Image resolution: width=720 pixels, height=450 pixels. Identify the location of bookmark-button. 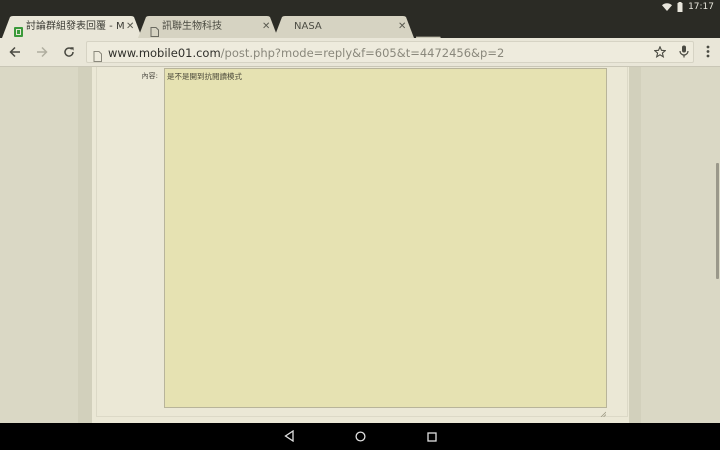
(660, 52).